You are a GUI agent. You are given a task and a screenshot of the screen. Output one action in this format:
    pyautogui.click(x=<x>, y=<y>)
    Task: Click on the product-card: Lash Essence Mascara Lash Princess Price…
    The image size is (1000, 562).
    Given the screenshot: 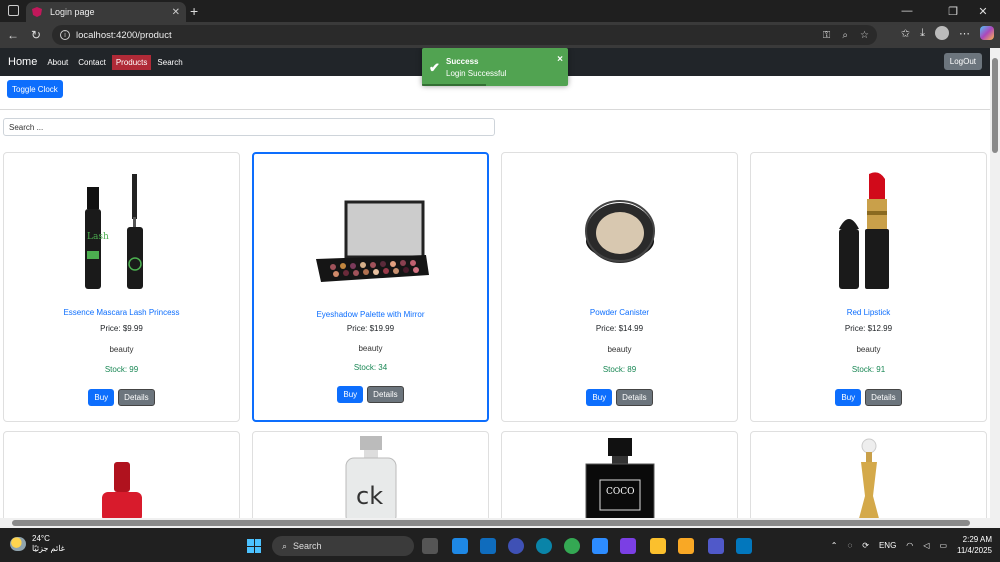 What is the action you would take?
    pyautogui.click(x=121, y=287)
    